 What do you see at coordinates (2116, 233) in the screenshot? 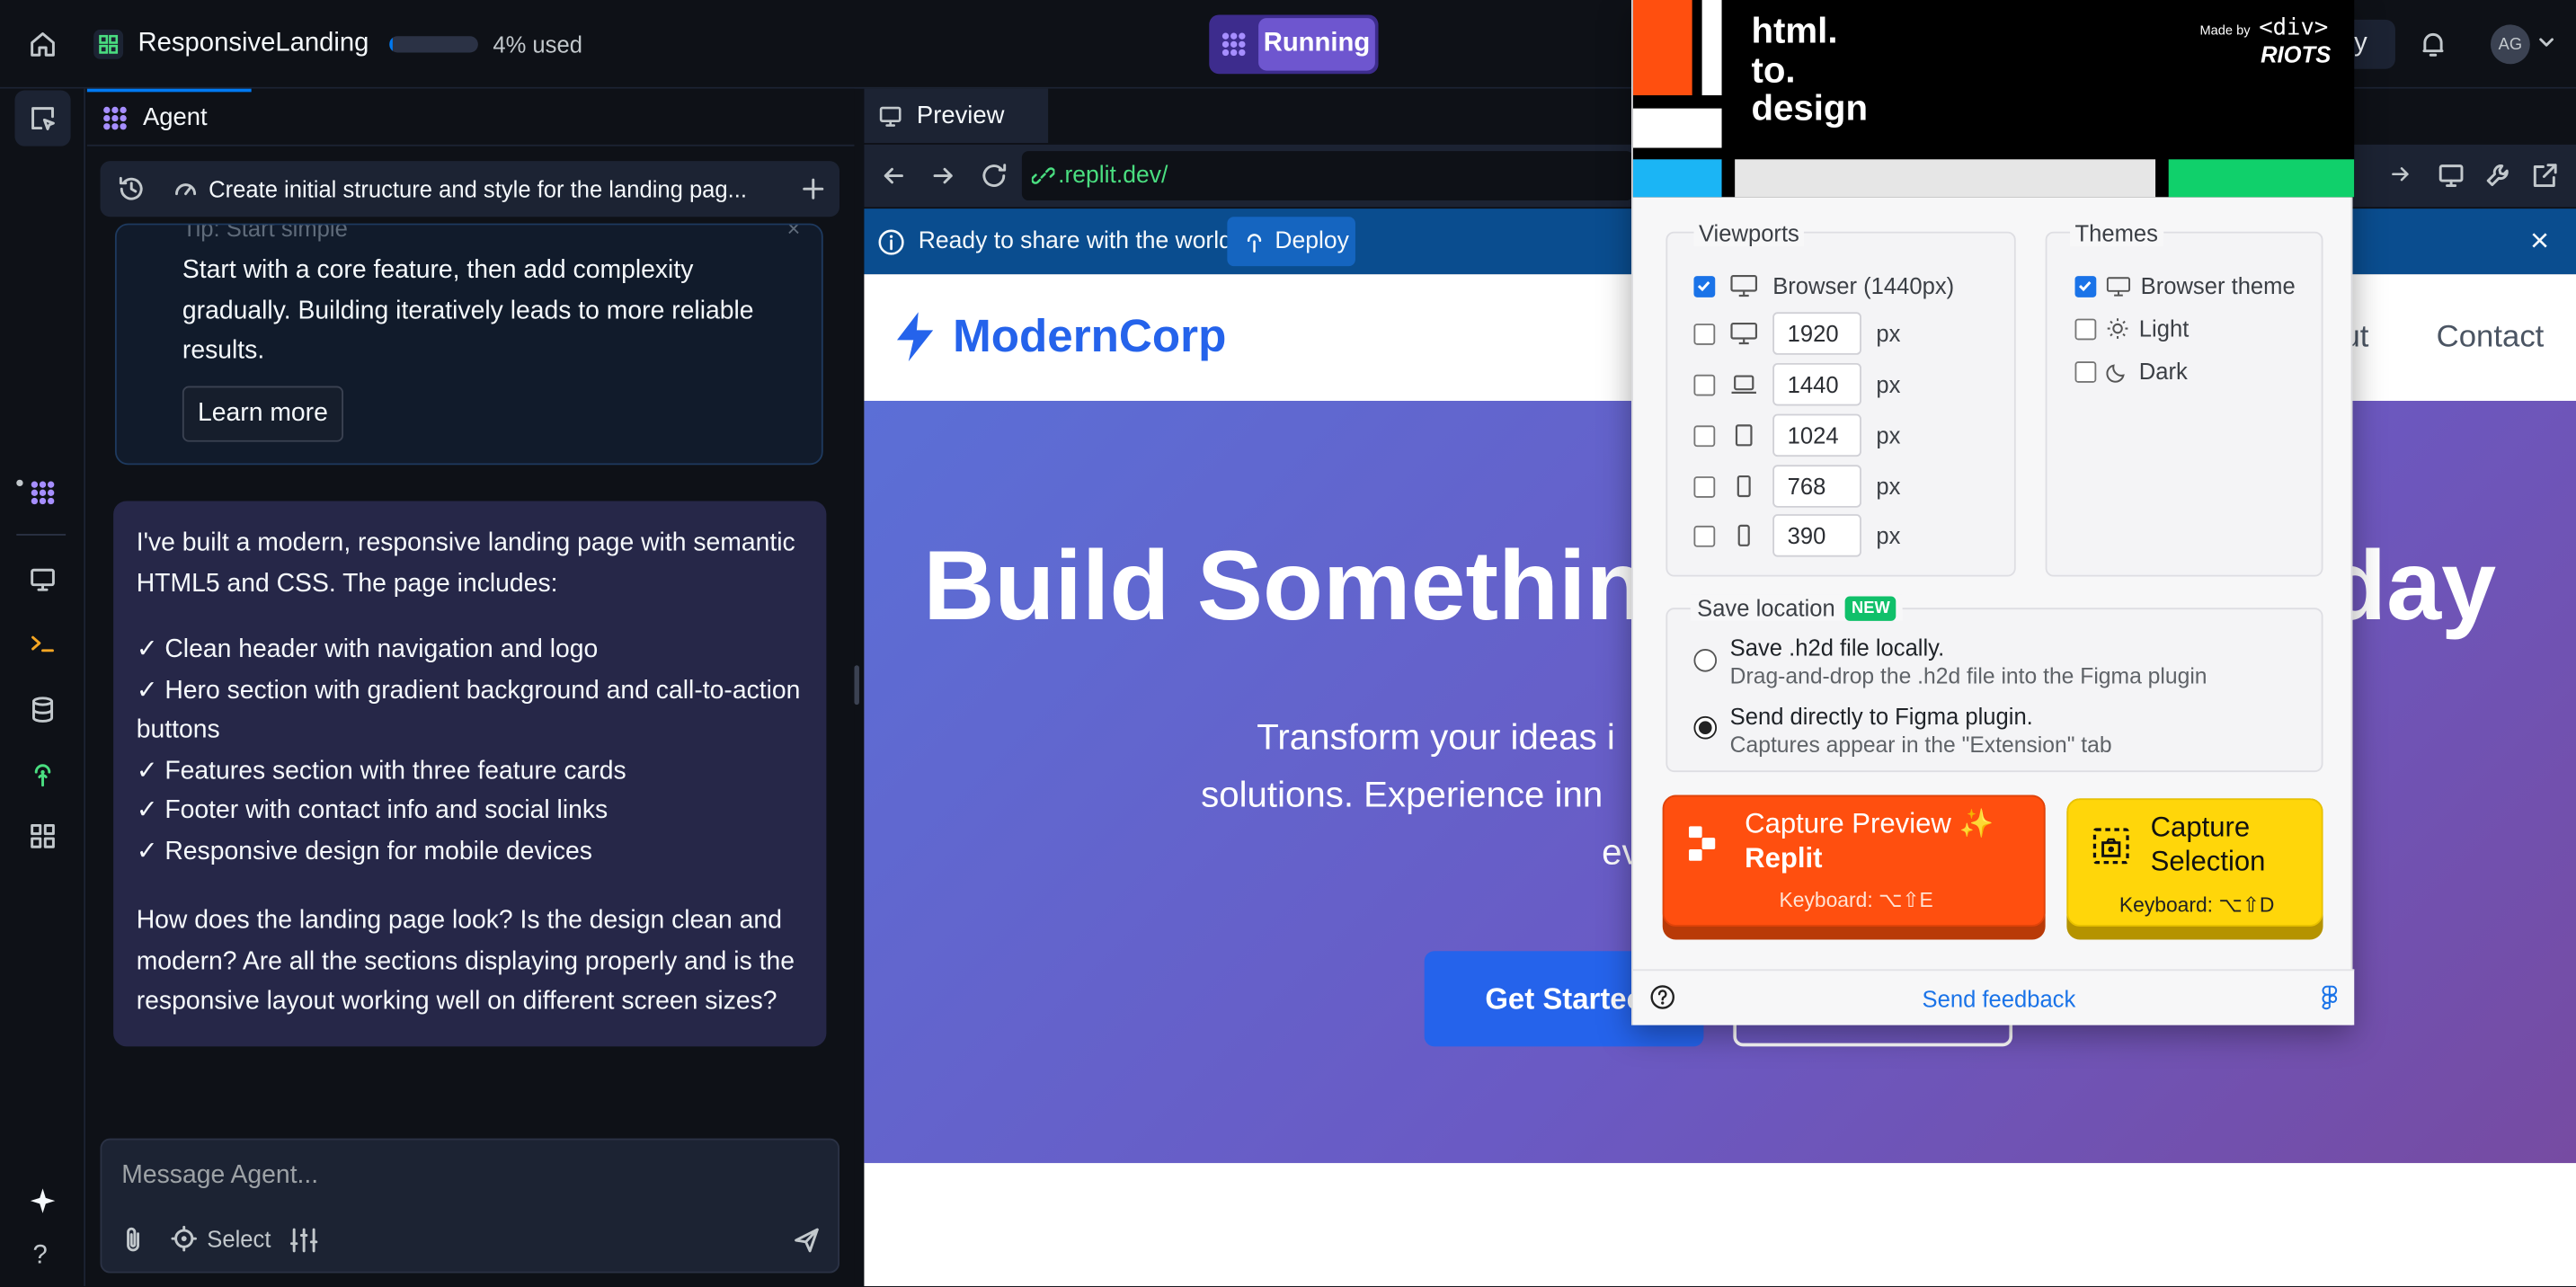
I see `themes-title: Themes` at bounding box center [2116, 233].